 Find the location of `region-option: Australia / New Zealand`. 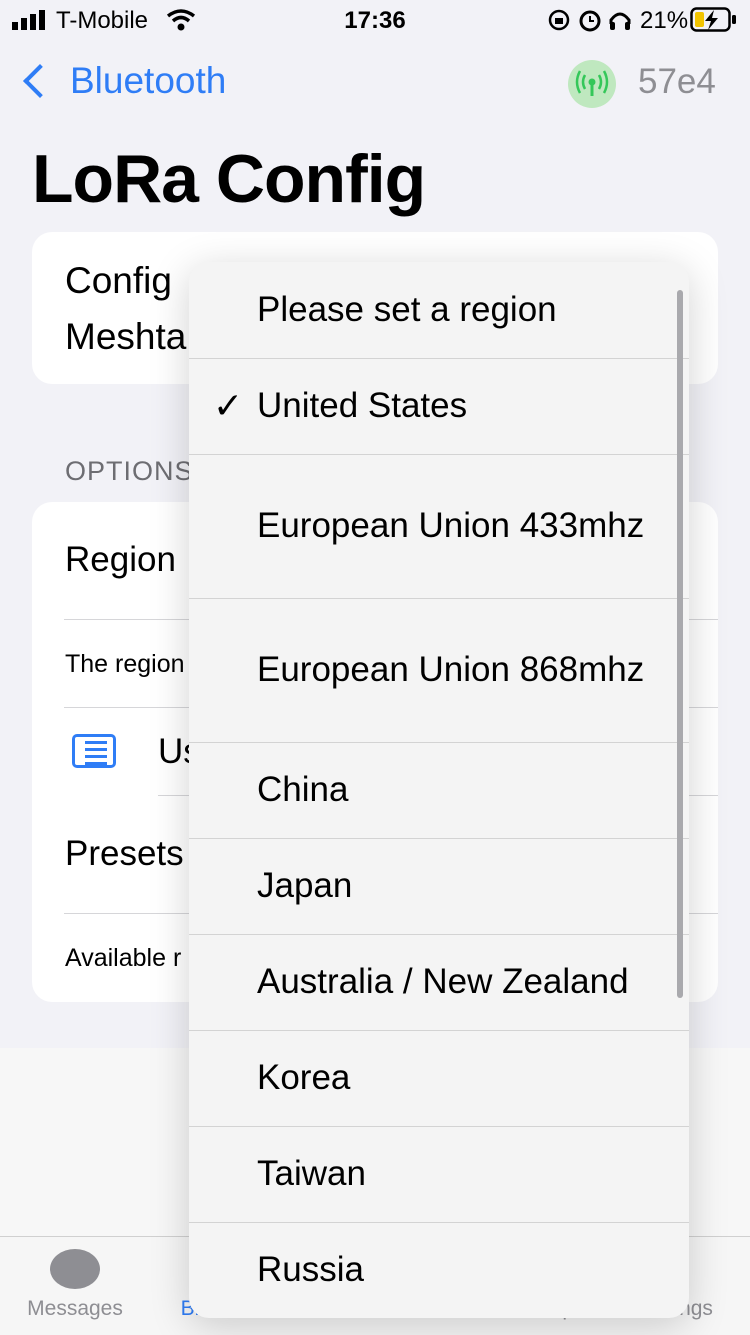

region-option: Australia / New Zealand is located at coordinates (439, 982).